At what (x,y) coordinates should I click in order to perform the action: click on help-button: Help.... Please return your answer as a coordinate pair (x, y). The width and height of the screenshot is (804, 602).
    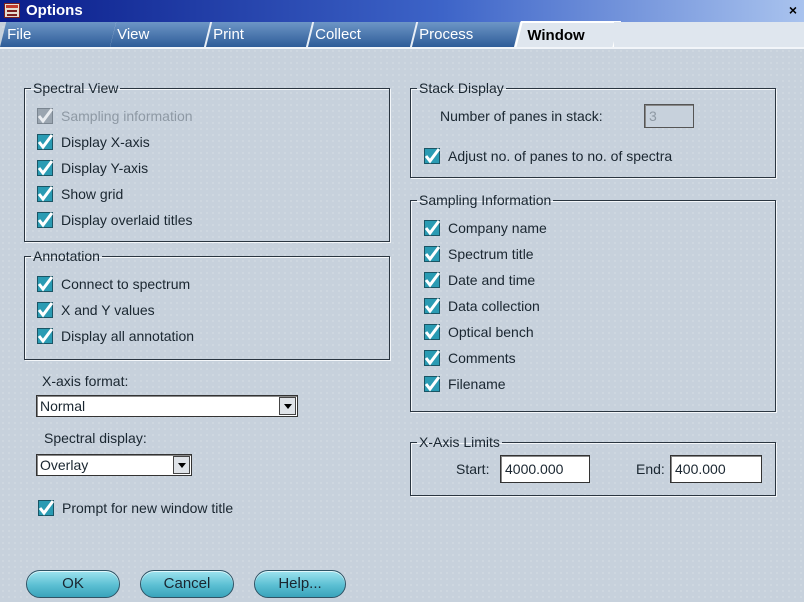
    Looking at the image, I should click on (300, 584).